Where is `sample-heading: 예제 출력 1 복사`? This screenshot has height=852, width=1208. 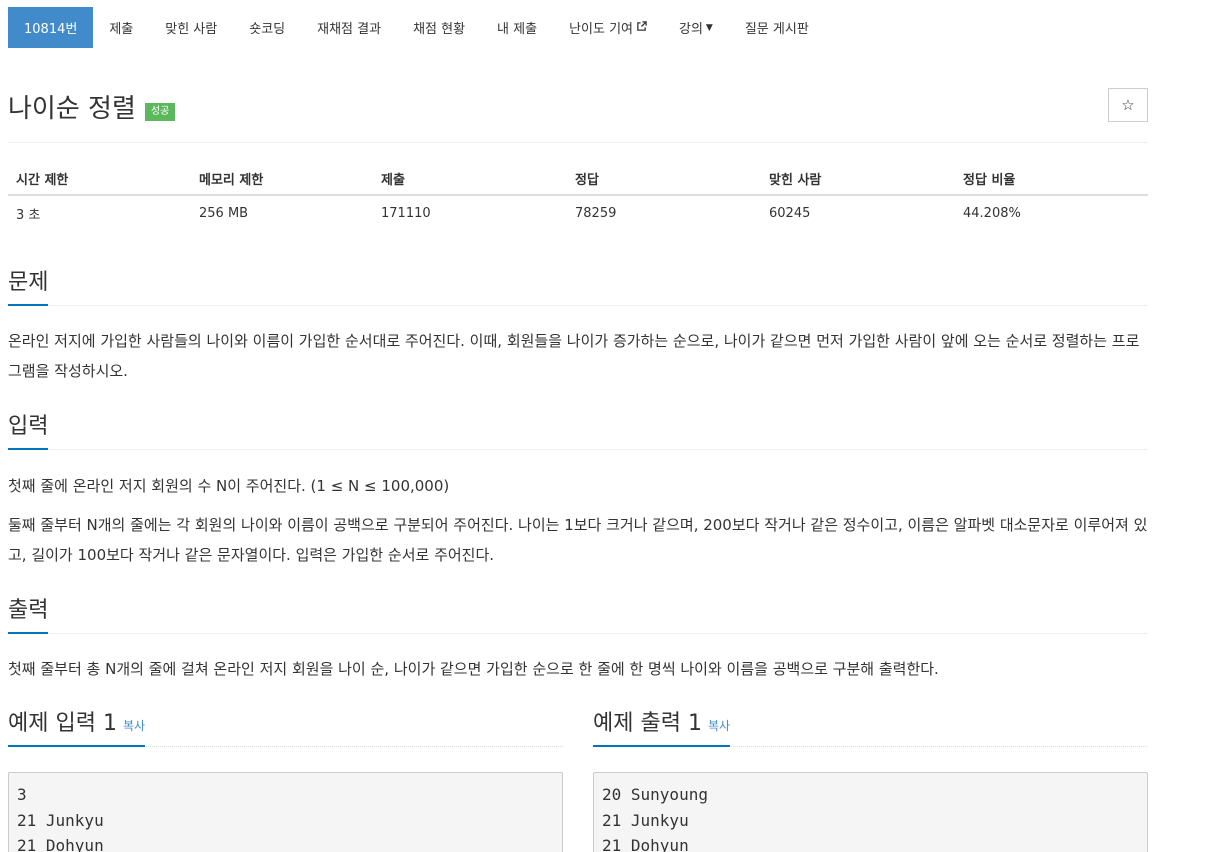
sample-heading: 예제 출력 1 복사 is located at coordinates (662, 726).